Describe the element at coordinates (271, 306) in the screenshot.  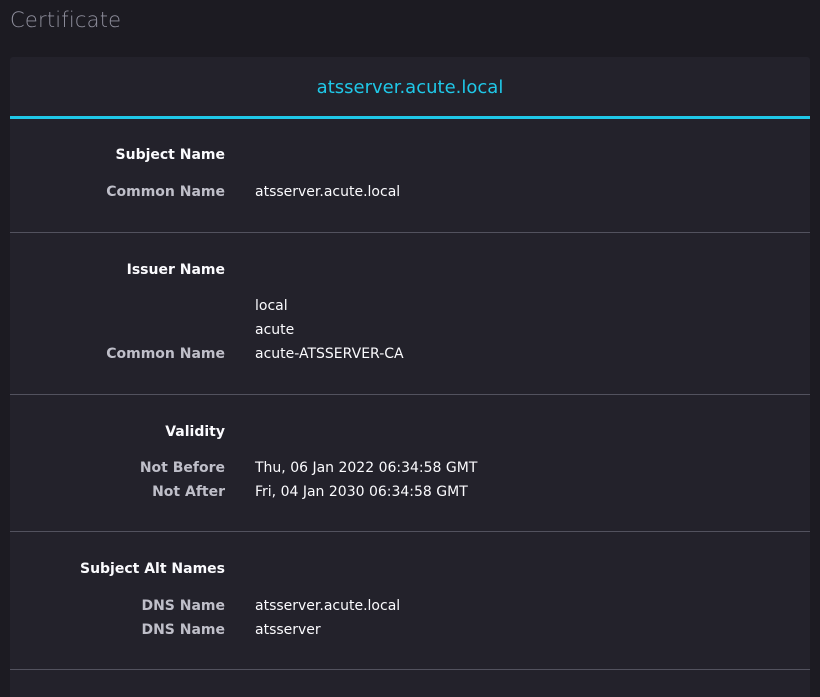
I see `issuer-dc-local-value: local` at that location.